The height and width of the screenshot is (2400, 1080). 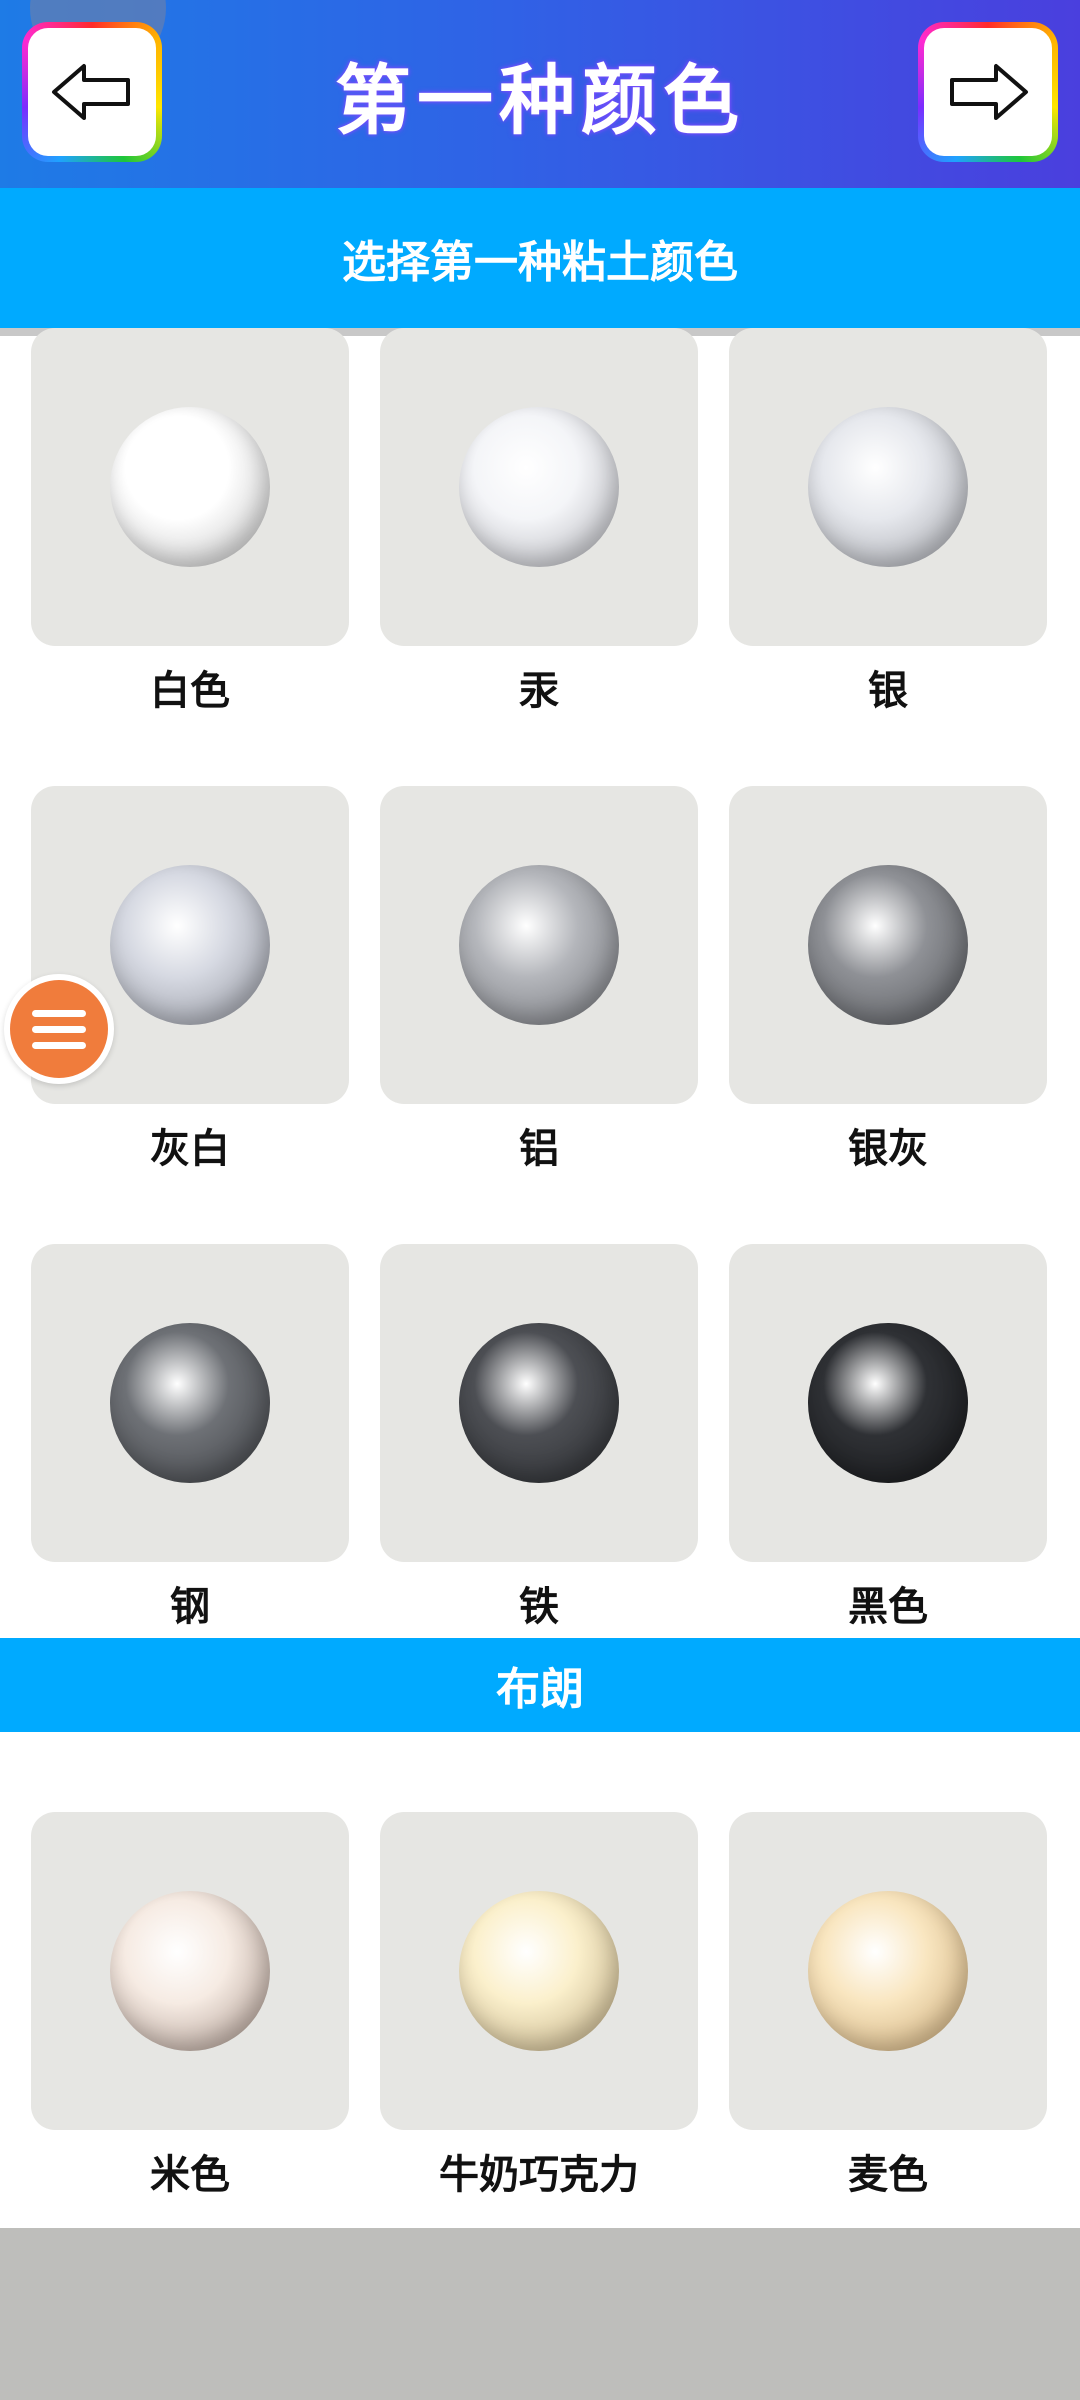 What do you see at coordinates (888, 1607) in the screenshot?
I see `color-name-label: 黑色` at bounding box center [888, 1607].